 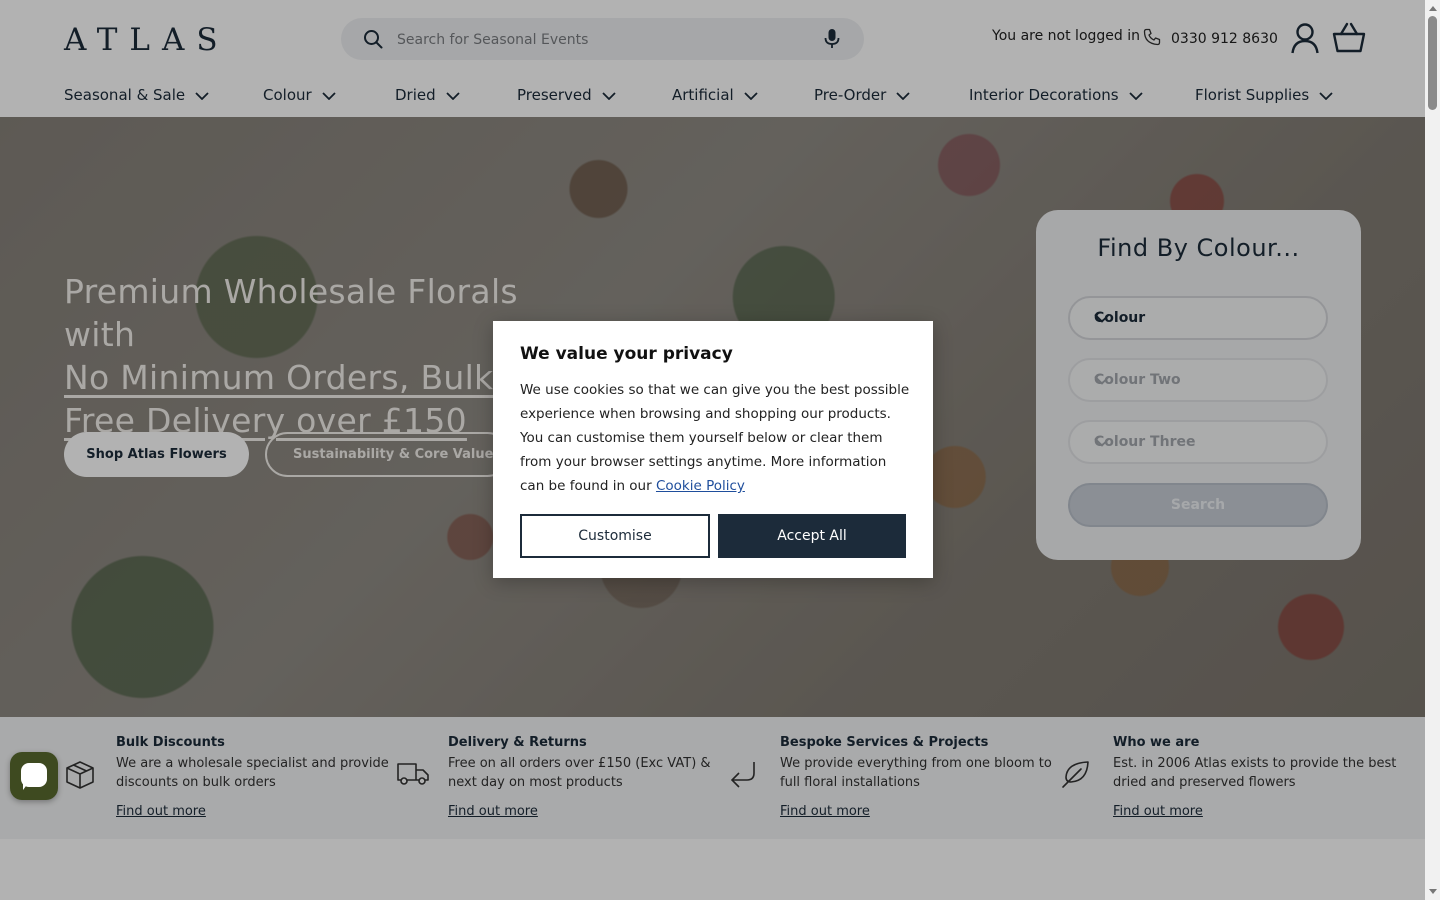 What do you see at coordinates (34, 776) in the screenshot?
I see `chat-button` at bounding box center [34, 776].